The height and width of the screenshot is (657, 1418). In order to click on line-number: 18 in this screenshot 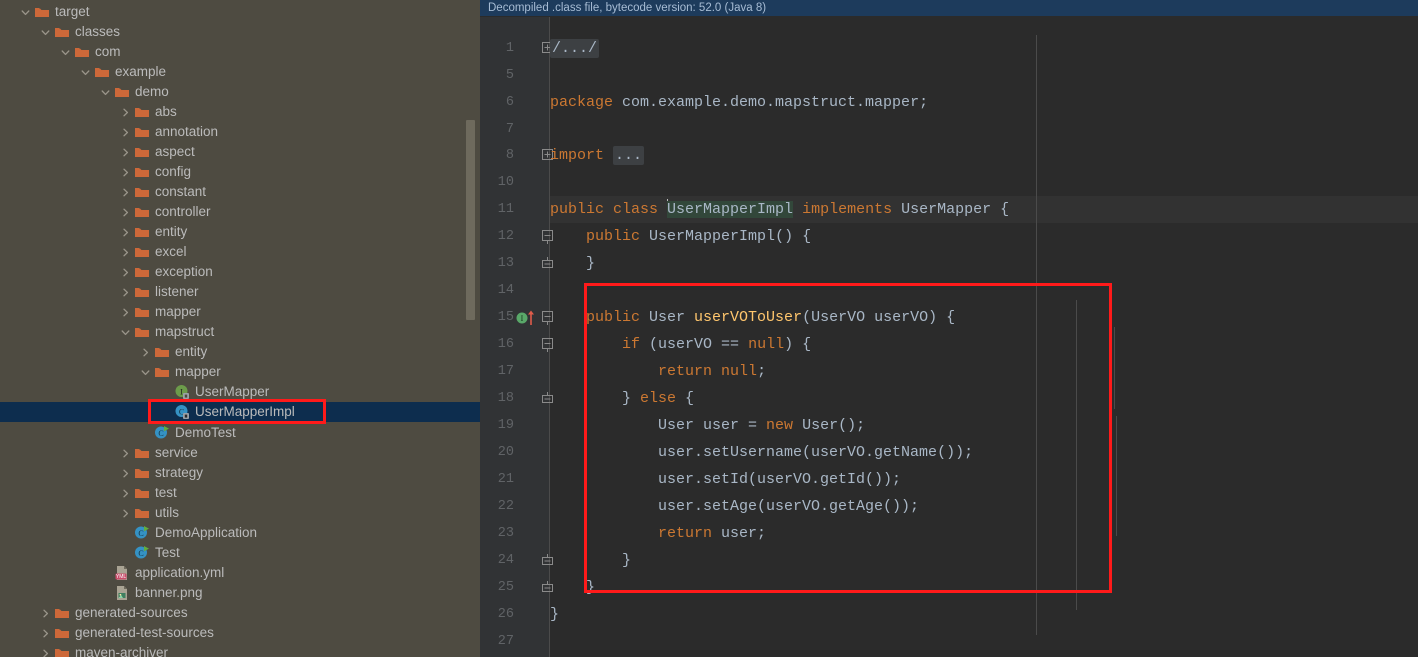, I will do `click(515, 398)`.